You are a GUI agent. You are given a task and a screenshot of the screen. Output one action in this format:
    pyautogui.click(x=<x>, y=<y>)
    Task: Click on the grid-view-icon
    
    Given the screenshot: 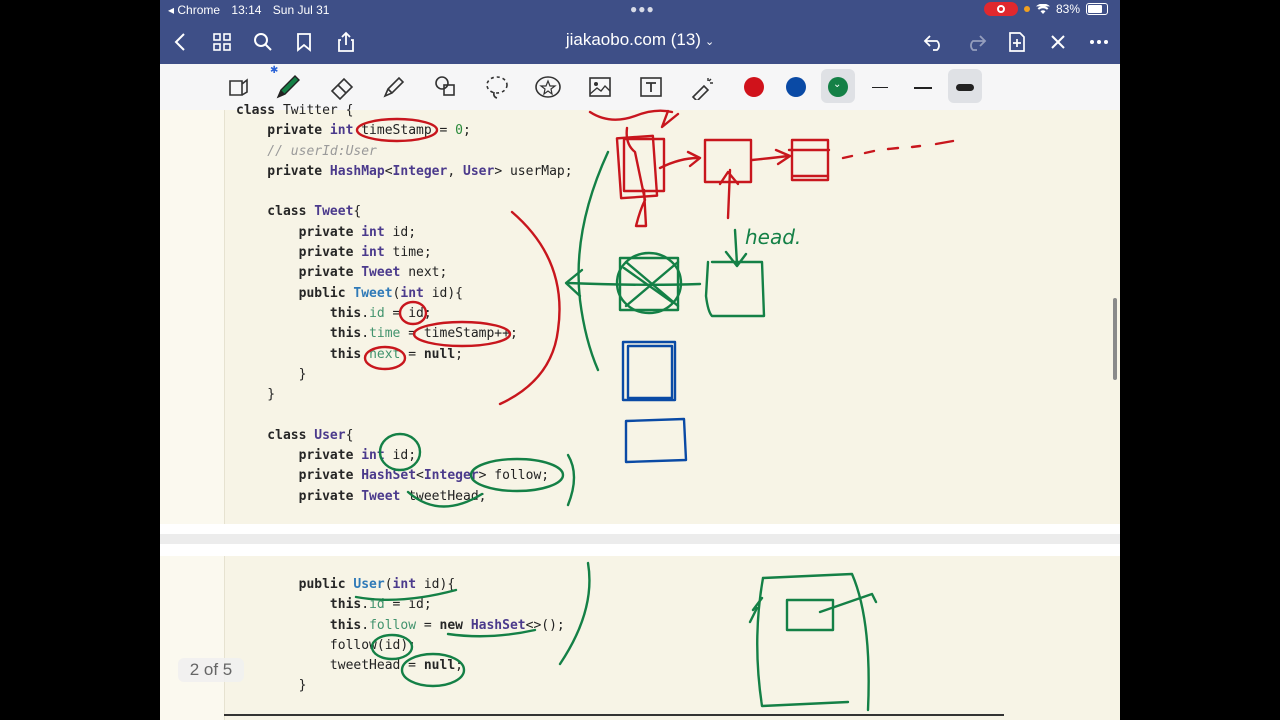 What is the action you would take?
    pyautogui.click(x=222, y=42)
    